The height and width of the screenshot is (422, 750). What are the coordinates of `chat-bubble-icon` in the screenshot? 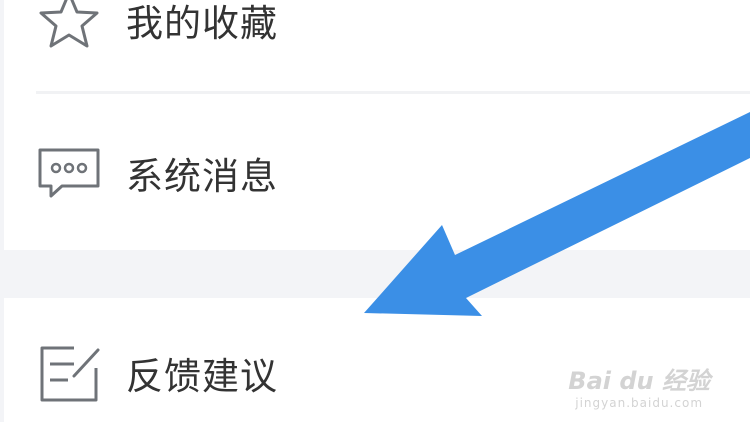 It's located at (69, 173).